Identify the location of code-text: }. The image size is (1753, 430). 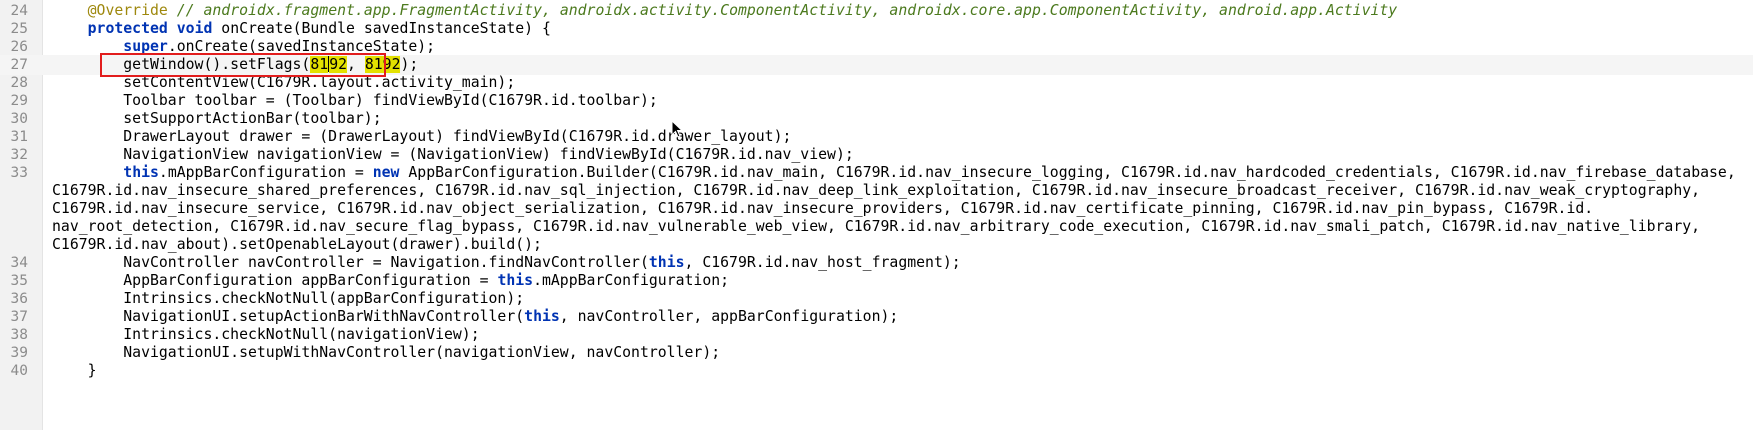
(74, 371).